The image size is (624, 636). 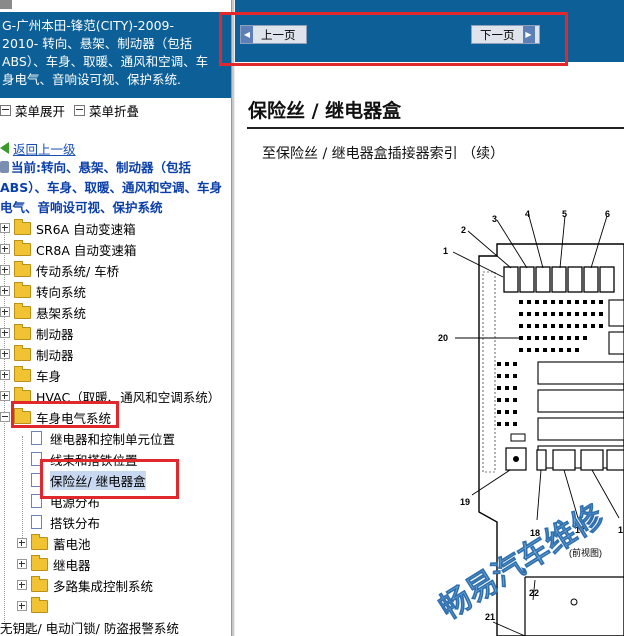 What do you see at coordinates (86, 250) in the screenshot?
I see `tree-node-label: CR8A 自动变速箱` at bounding box center [86, 250].